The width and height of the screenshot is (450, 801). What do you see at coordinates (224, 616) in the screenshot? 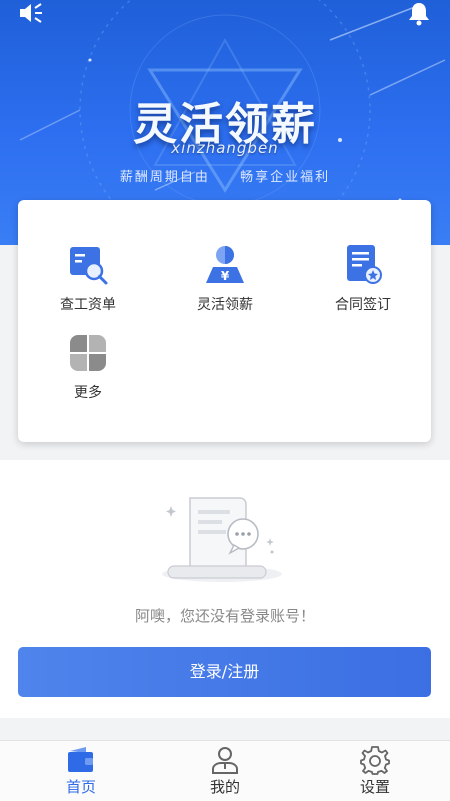
I see `empty-state-message: 阿噢，您还没有登录账号！` at bounding box center [224, 616].